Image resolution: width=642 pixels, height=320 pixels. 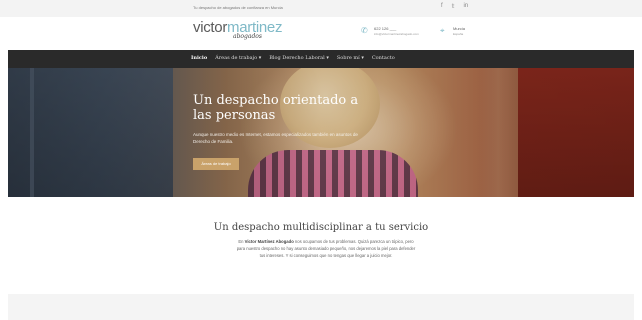 What do you see at coordinates (459, 28) in the screenshot?
I see `location-city: Murcia` at bounding box center [459, 28].